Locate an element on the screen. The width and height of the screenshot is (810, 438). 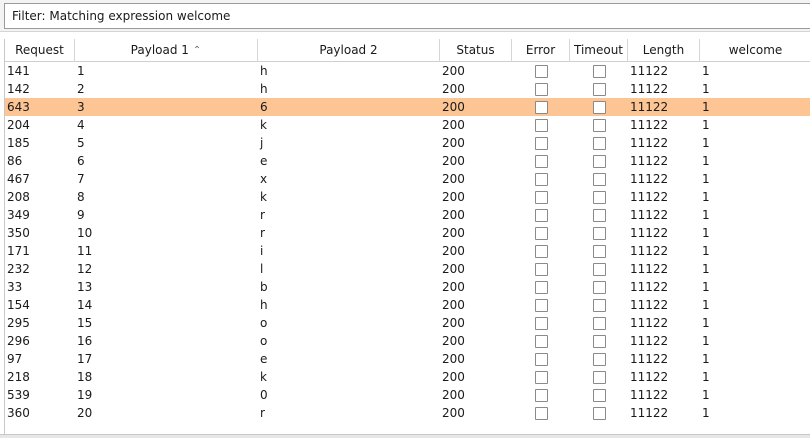
table-row: 204 4 k 200 11122 1 is located at coordinates (407, 125).